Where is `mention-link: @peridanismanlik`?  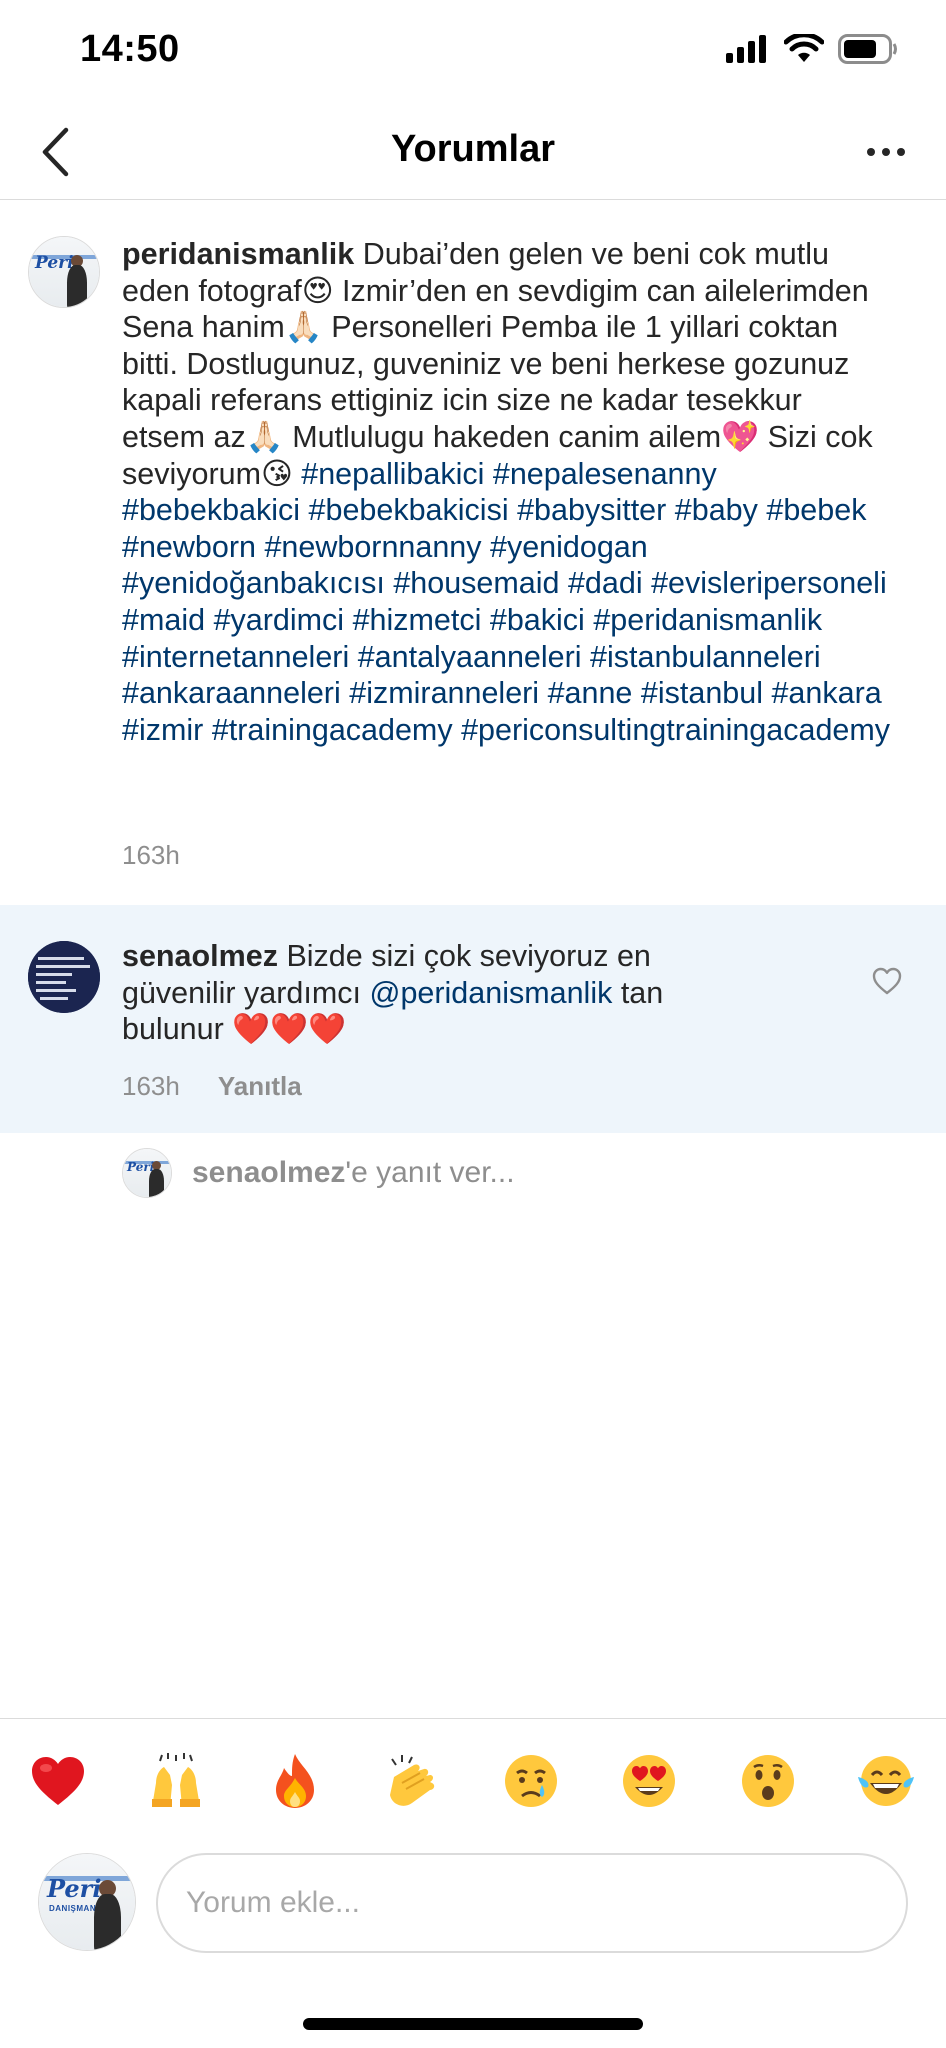 mention-link: @peridanismanlik is located at coordinates (490, 993).